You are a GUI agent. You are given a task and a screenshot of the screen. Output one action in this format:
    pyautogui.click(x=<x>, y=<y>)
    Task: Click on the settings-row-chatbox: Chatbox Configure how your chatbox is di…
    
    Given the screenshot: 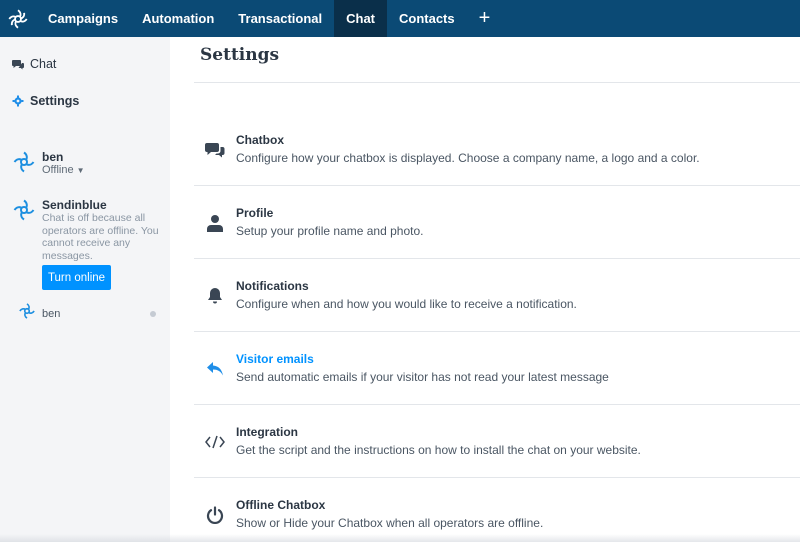 What is the action you would take?
    pyautogui.click(x=497, y=149)
    